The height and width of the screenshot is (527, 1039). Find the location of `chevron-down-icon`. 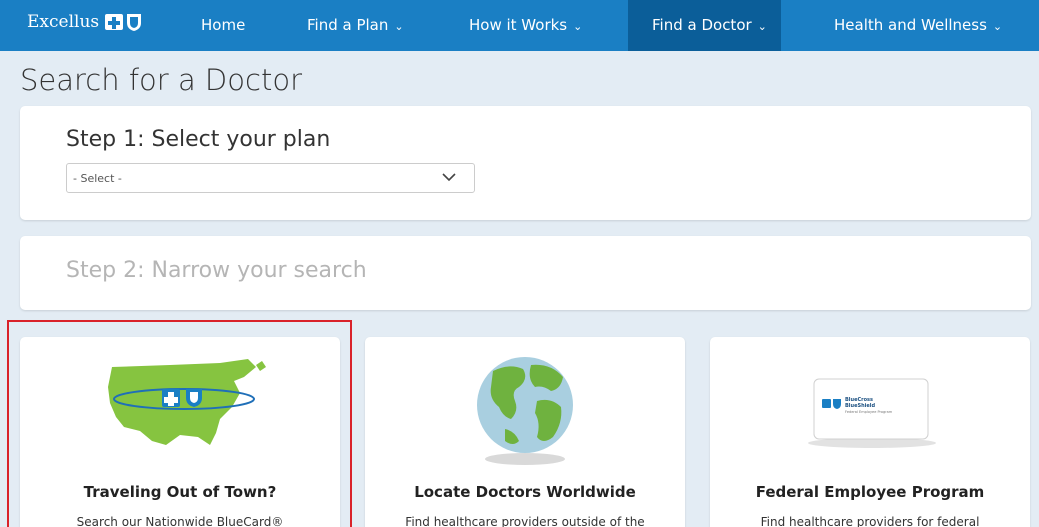

chevron-down-icon is located at coordinates (449, 177).